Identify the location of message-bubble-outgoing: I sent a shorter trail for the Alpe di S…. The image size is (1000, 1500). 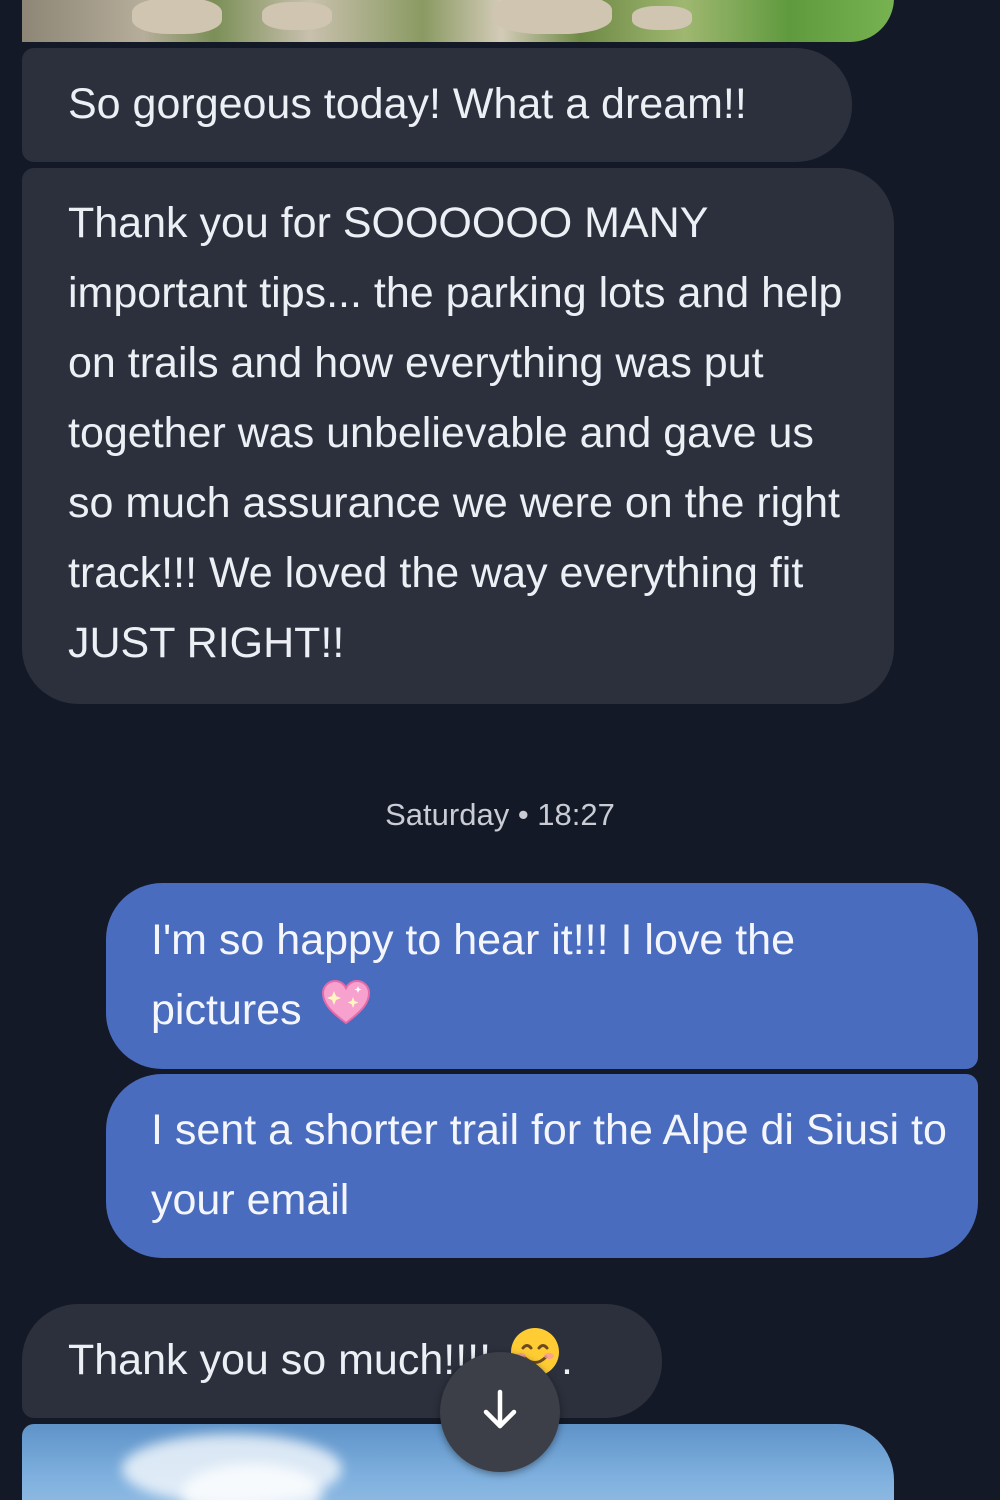
(542, 1166).